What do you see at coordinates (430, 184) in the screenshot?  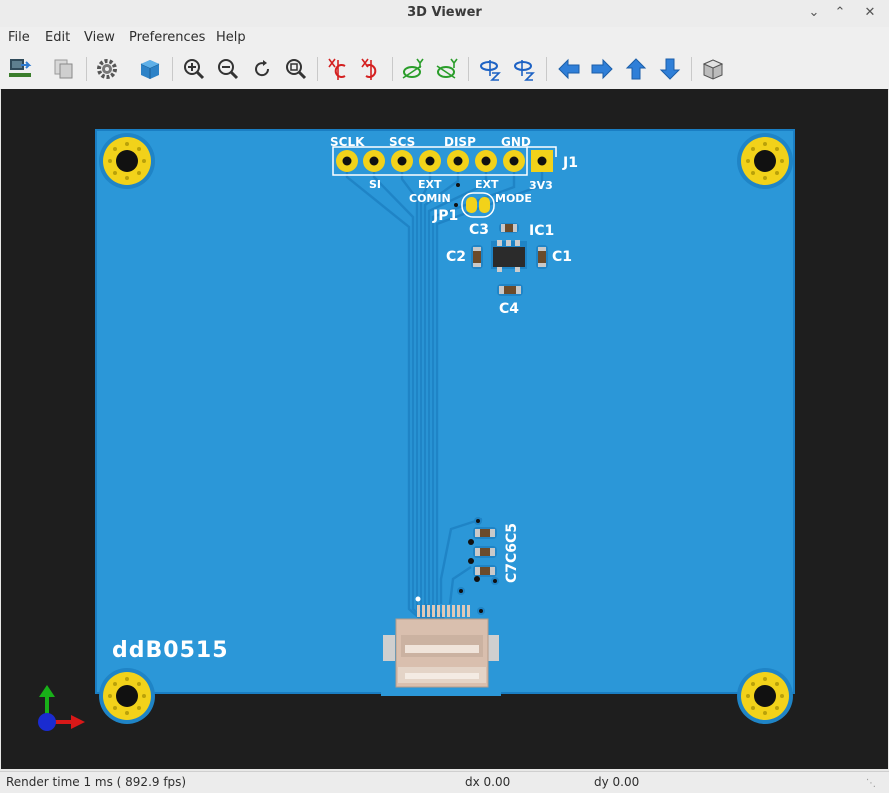 I see `label-ext-1: EXT` at bounding box center [430, 184].